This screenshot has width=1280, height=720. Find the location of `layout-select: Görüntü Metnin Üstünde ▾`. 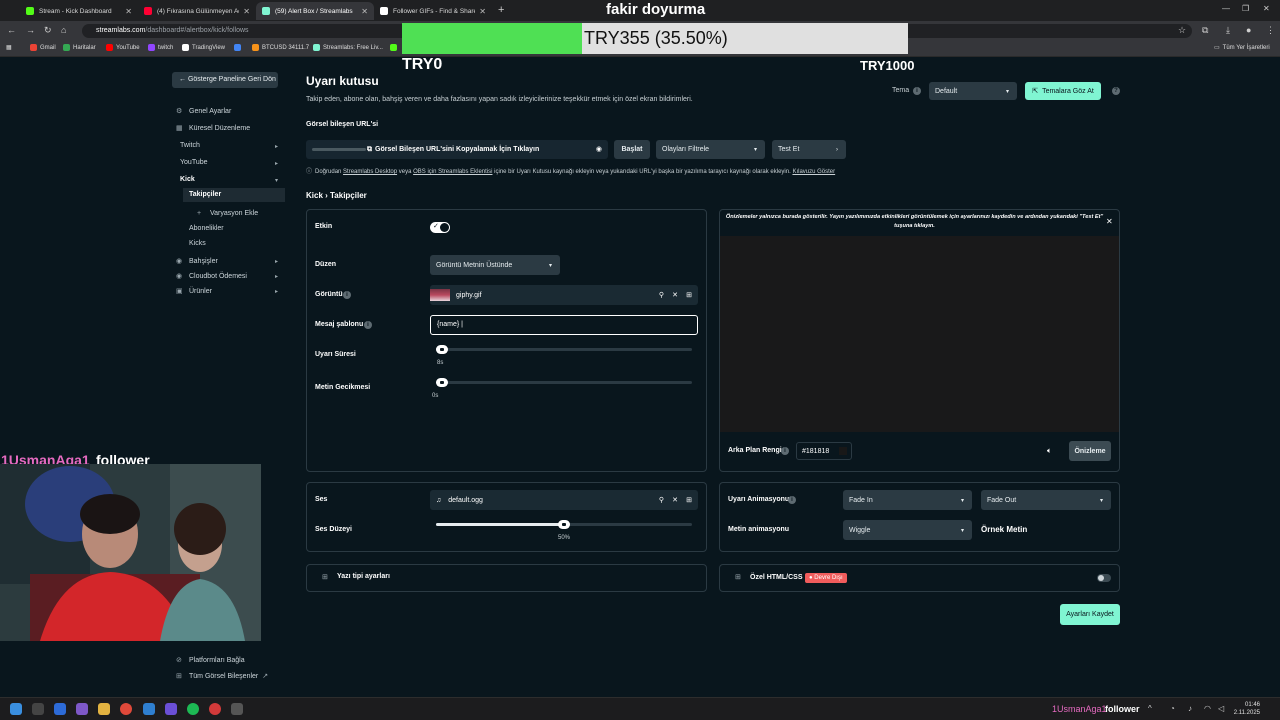

layout-select: Görüntü Metnin Üstünde ▾ is located at coordinates (495, 265).